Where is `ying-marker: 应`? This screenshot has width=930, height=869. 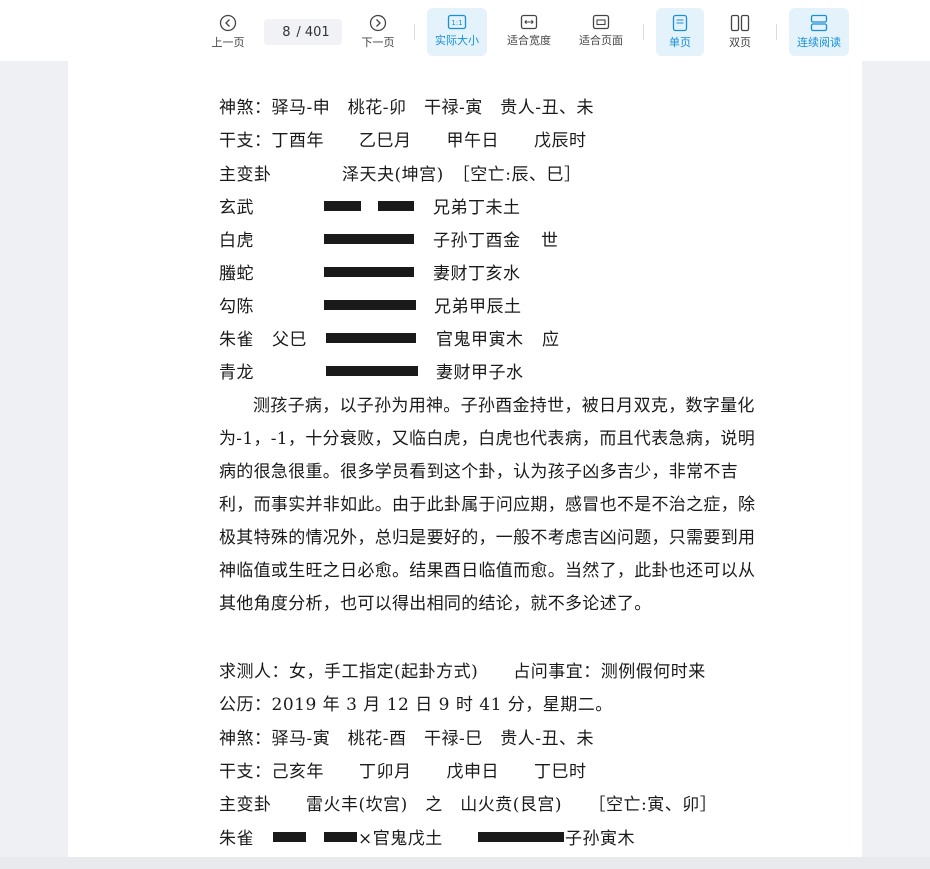 ying-marker: 应 is located at coordinates (551, 340).